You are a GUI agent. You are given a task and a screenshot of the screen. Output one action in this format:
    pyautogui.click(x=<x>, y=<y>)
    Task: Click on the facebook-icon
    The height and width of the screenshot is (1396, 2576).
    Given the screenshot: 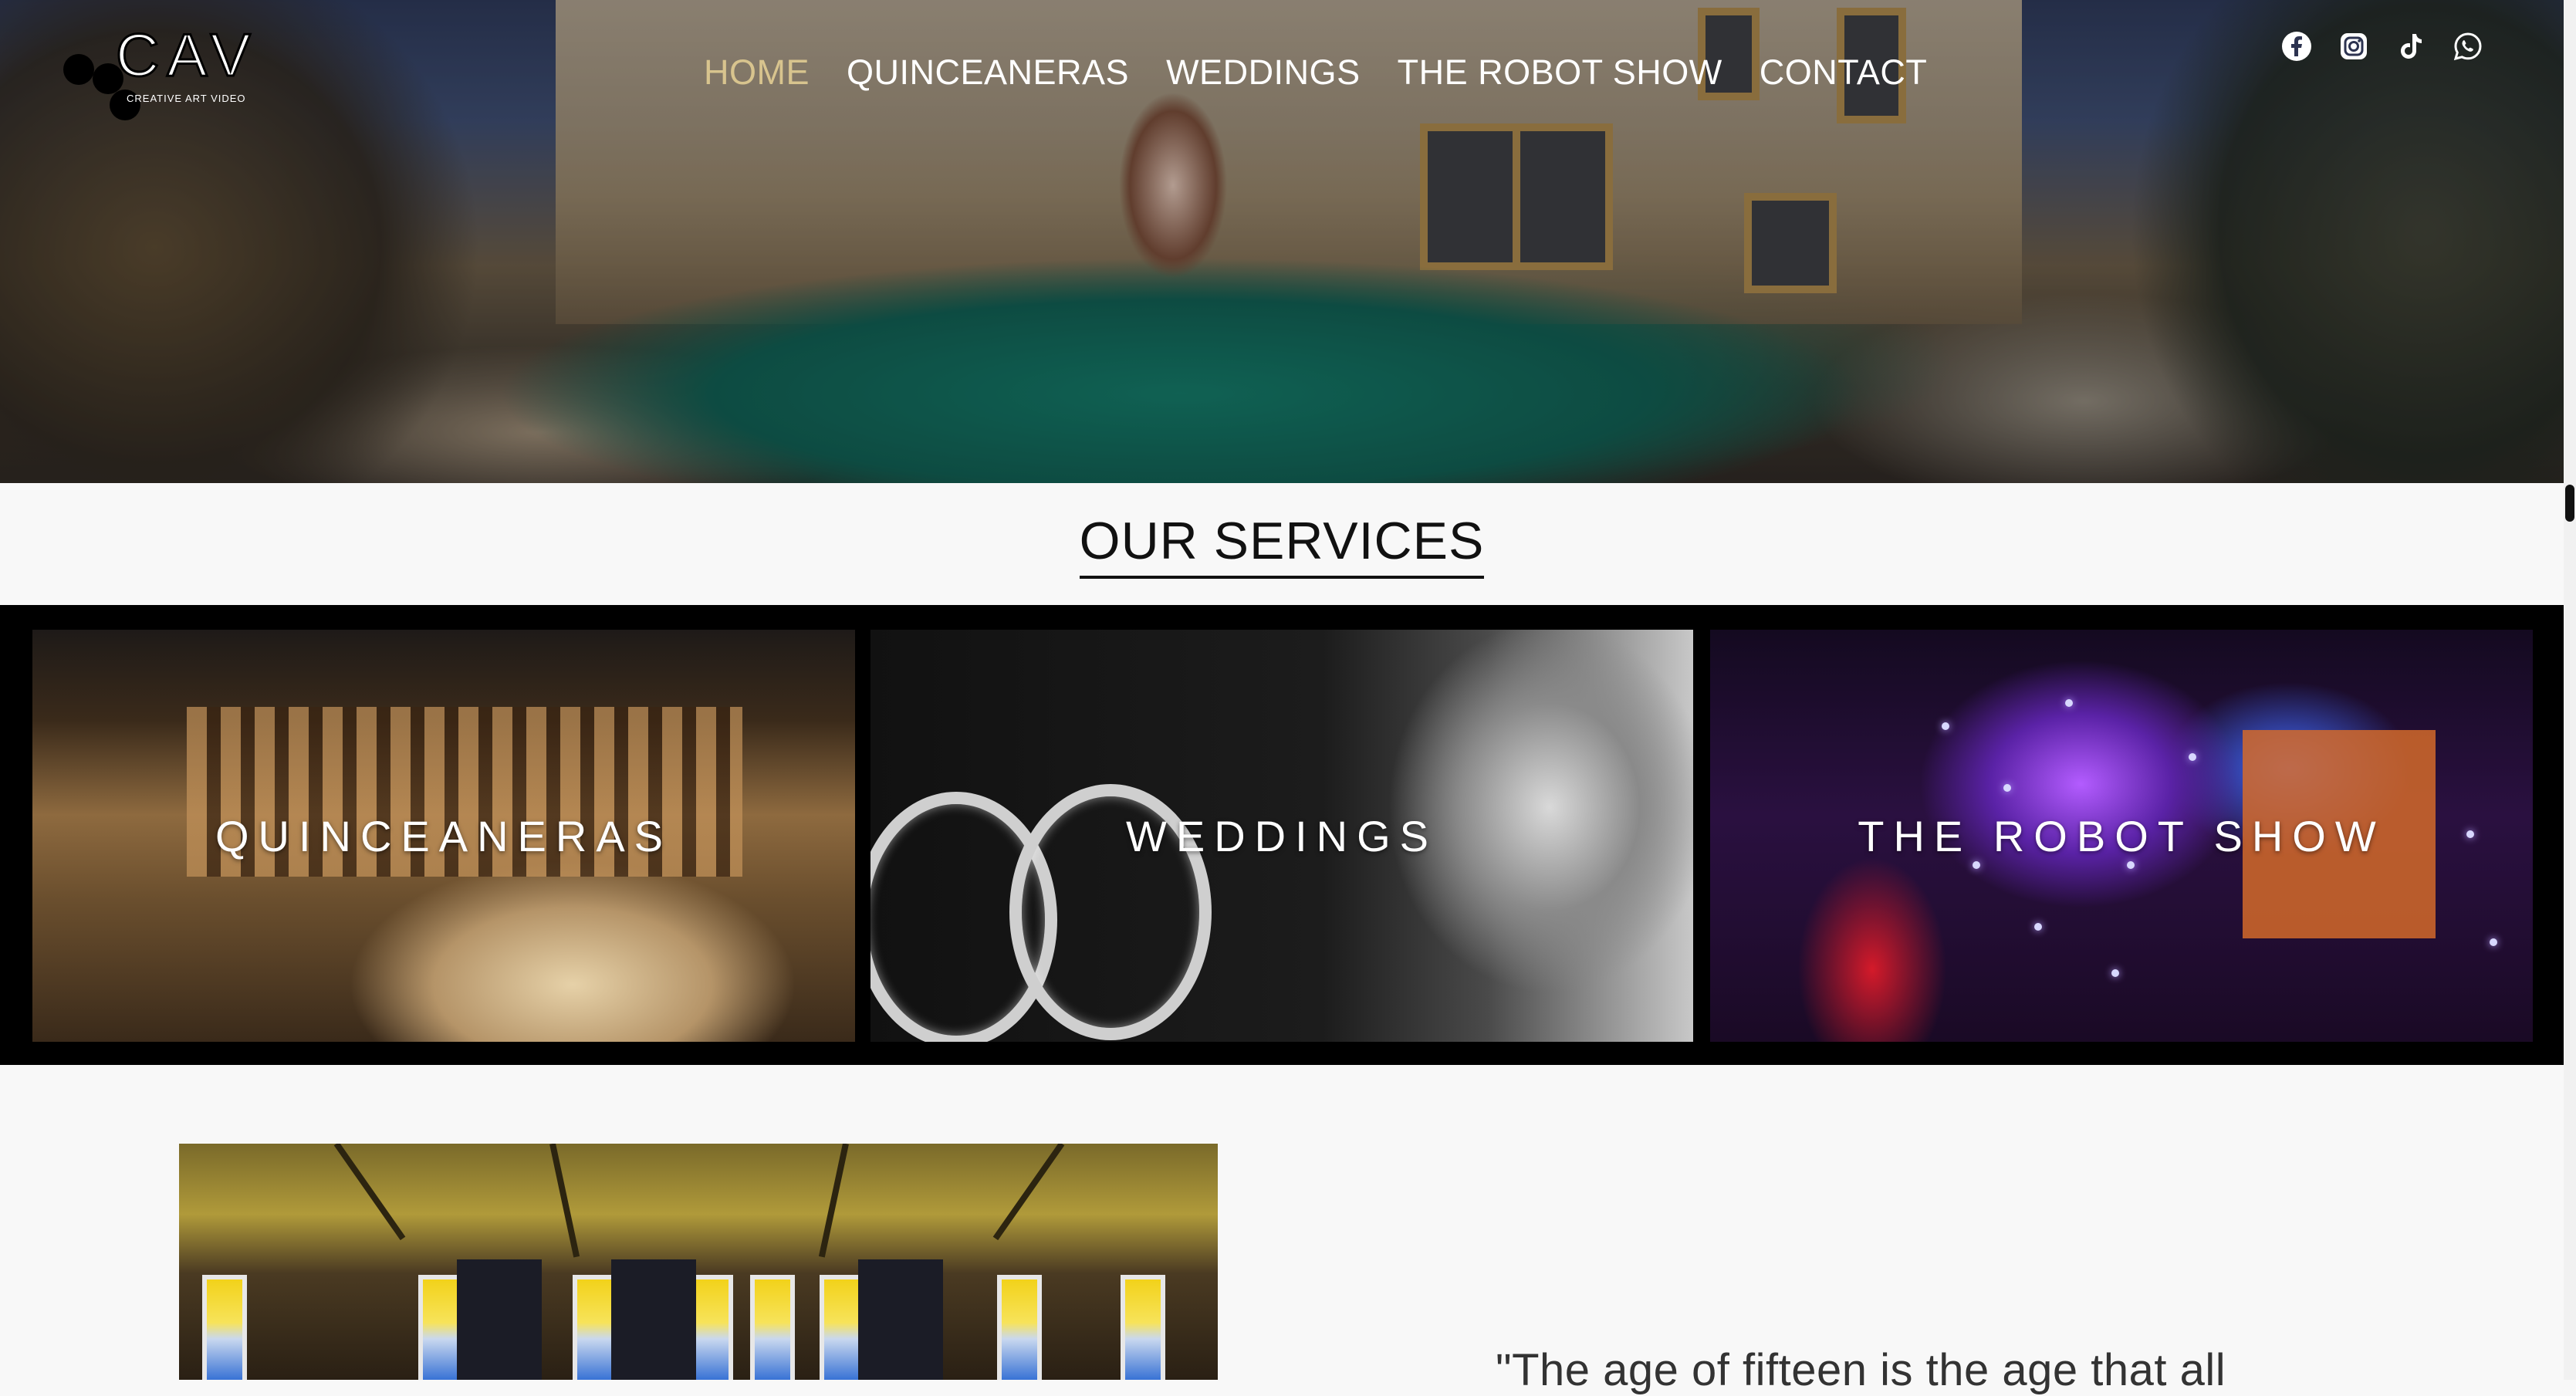 What is the action you would take?
    pyautogui.click(x=2296, y=46)
    